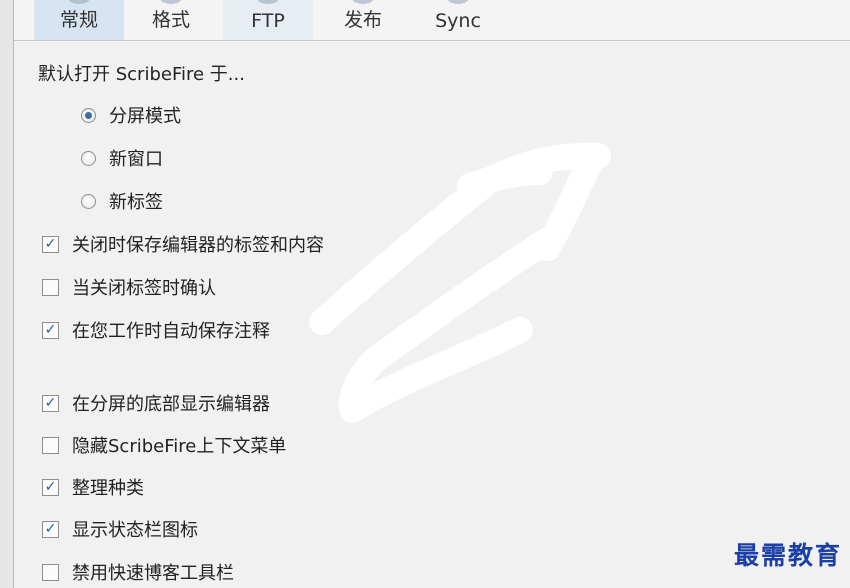 This screenshot has width=850, height=588. Describe the element at coordinates (136, 159) in the screenshot. I see `radio-label: 新窗口` at that location.